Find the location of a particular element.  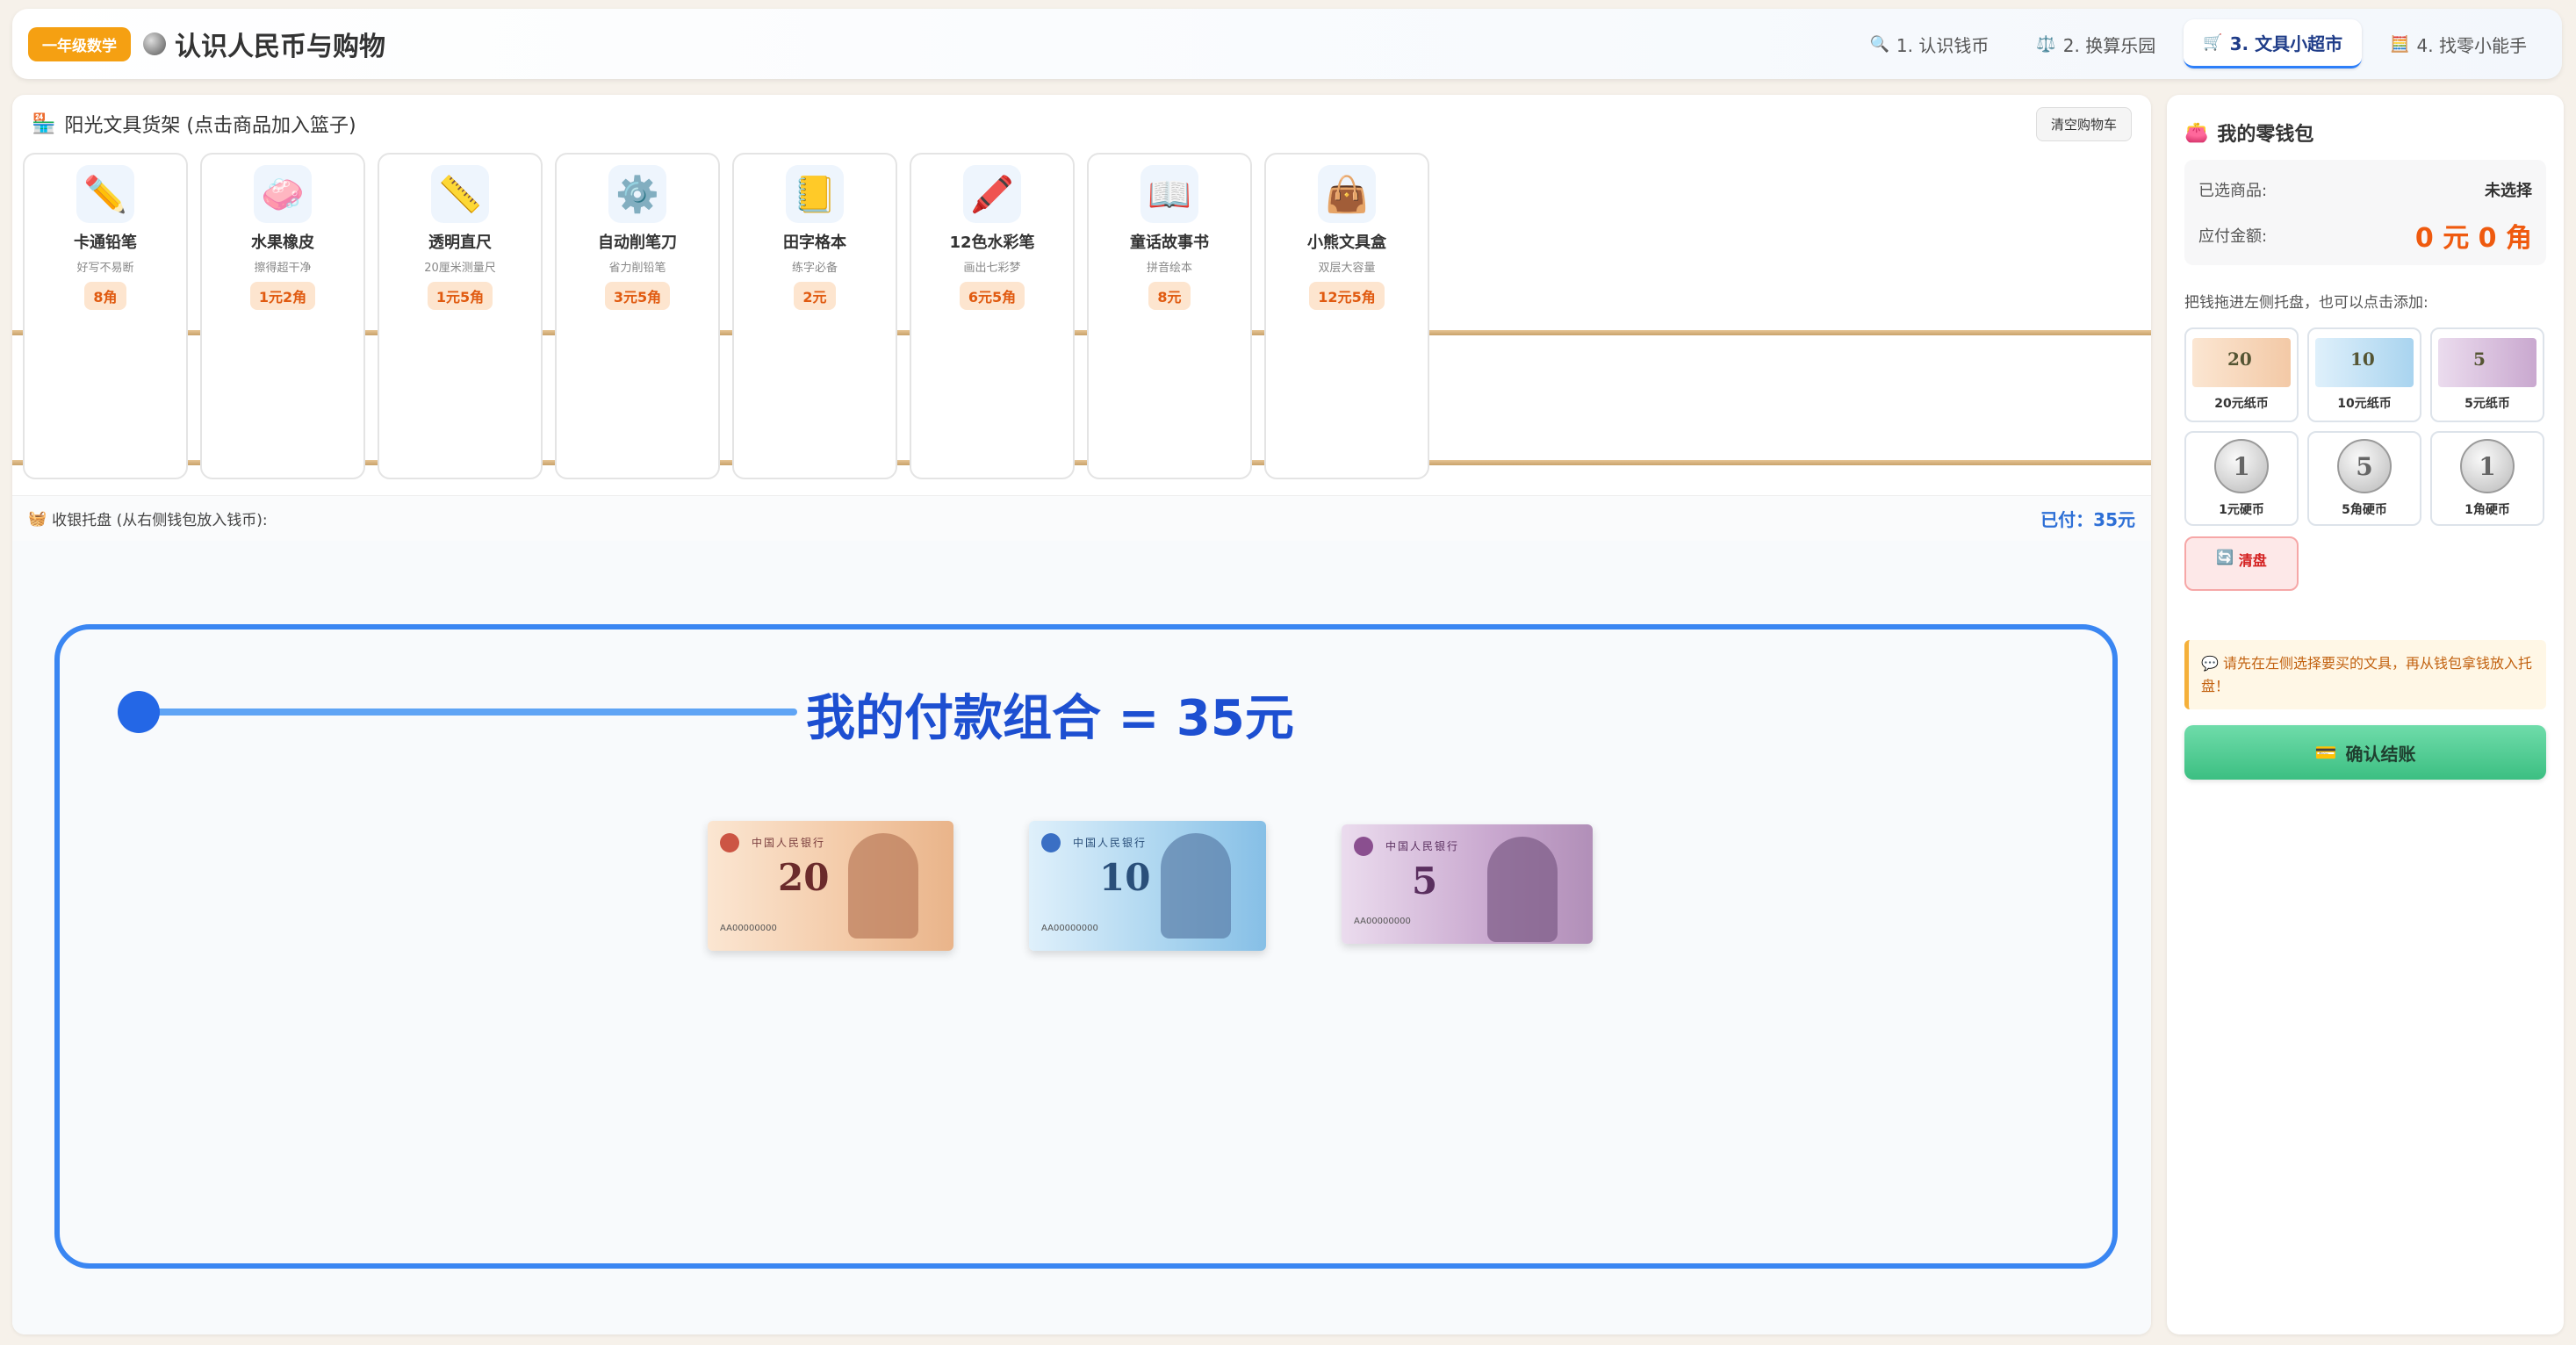

tab-label: 2. 换算乐园 is located at coordinates (2109, 45).